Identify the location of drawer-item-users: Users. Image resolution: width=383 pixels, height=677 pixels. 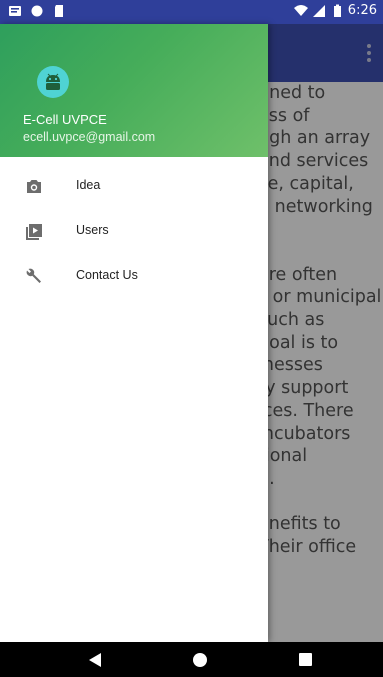
(134, 231).